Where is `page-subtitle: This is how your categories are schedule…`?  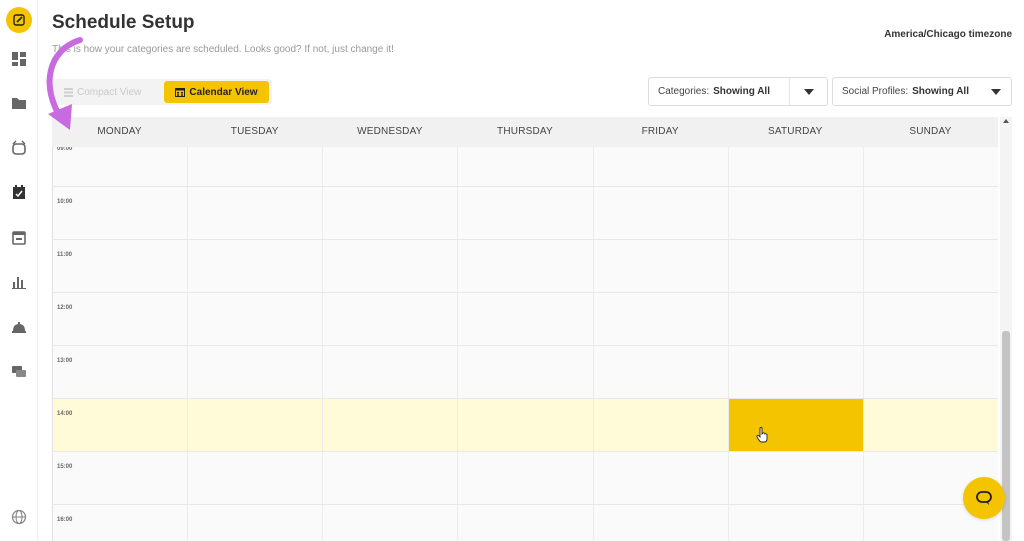 page-subtitle: This is how your categories are schedule… is located at coordinates (223, 49).